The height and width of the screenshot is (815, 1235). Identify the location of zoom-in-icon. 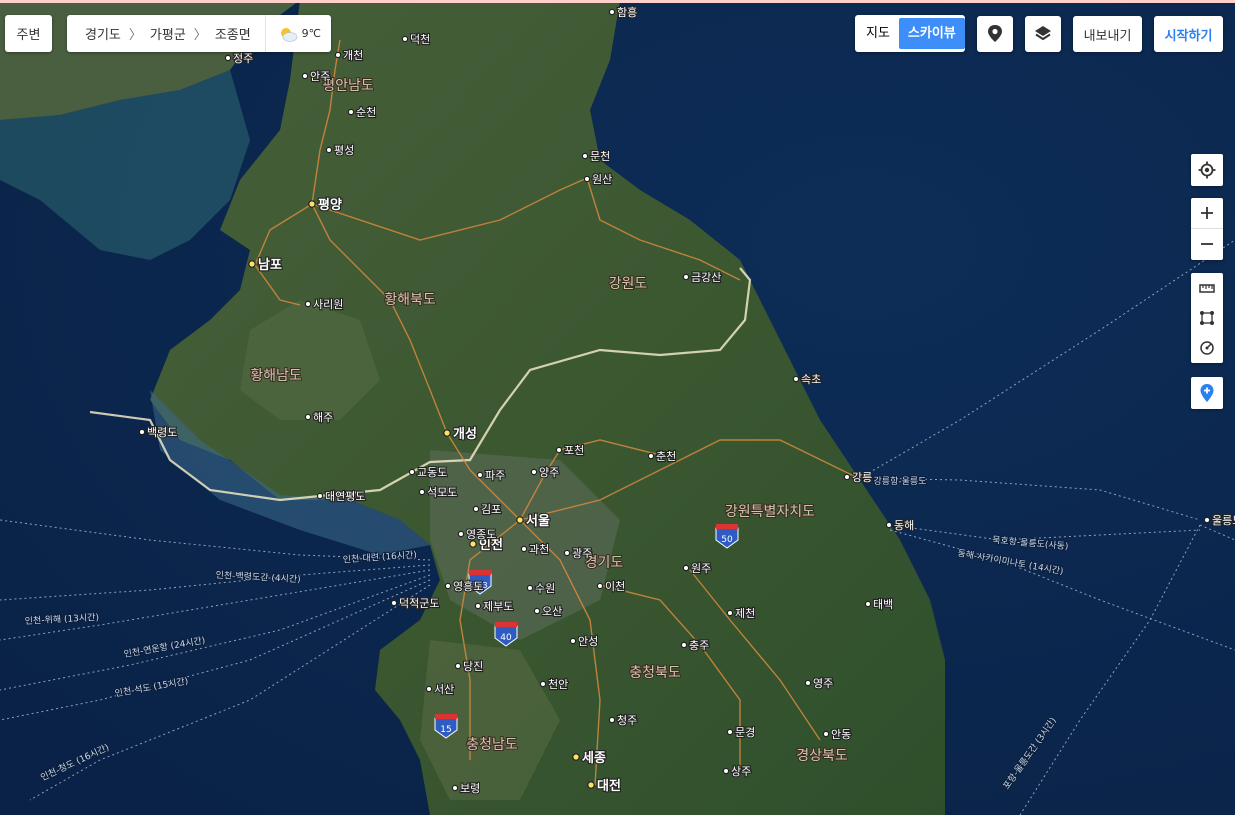
(1207, 213).